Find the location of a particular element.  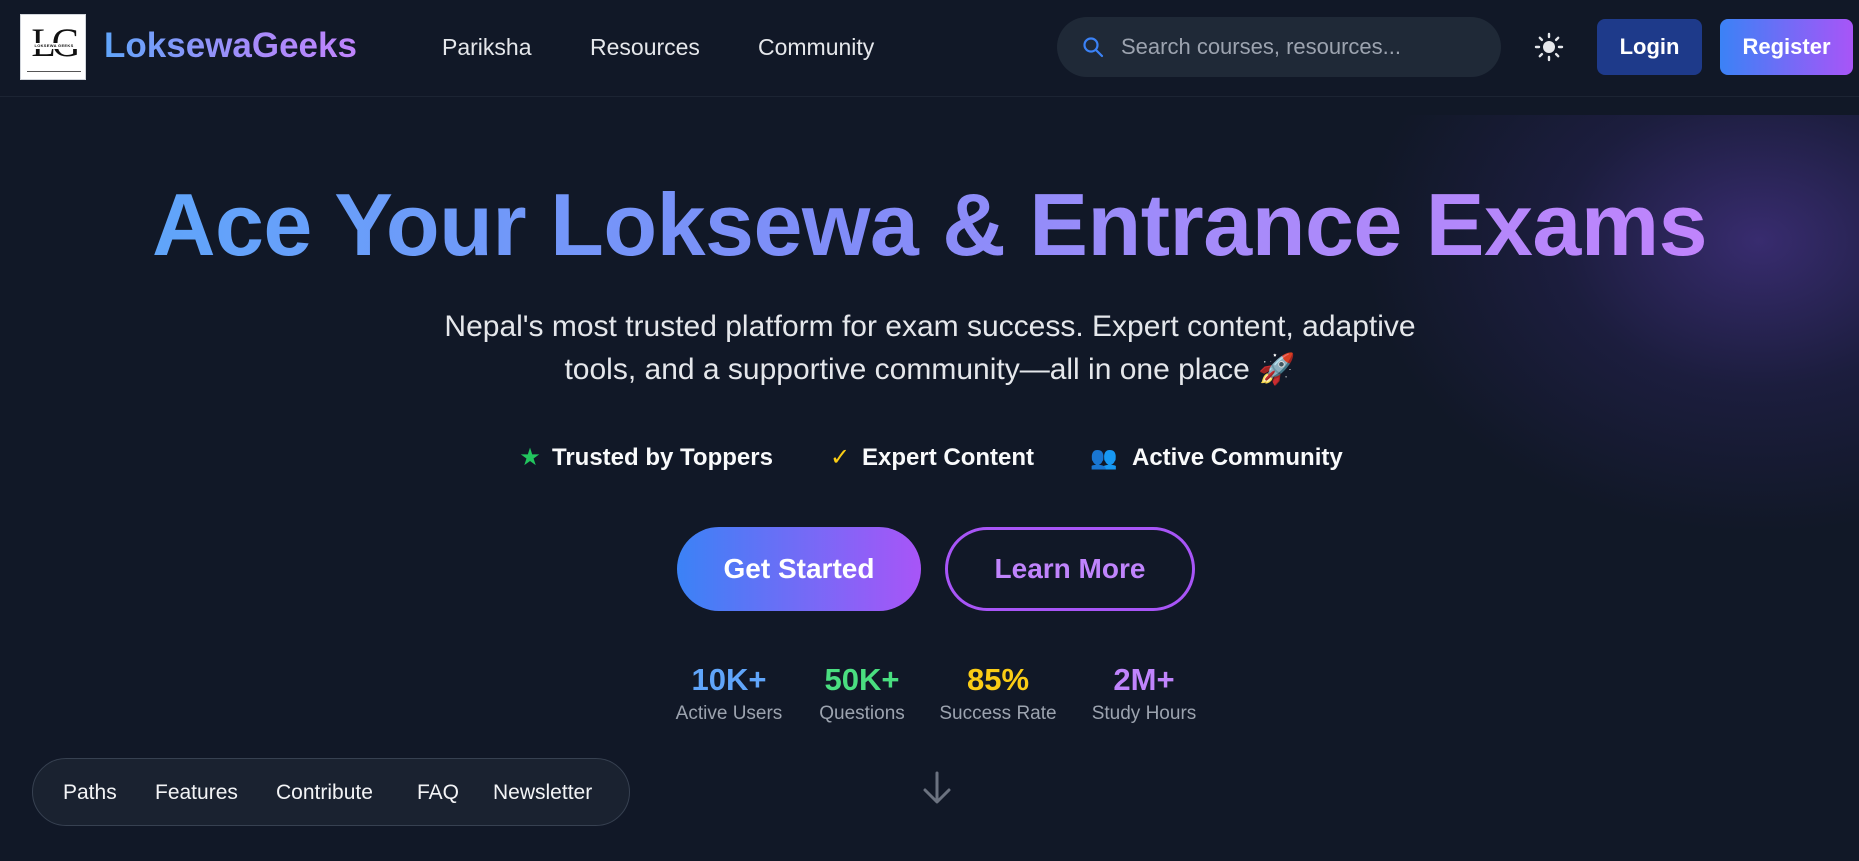

nav-pariksha: Pariksha is located at coordinates (486, 47).